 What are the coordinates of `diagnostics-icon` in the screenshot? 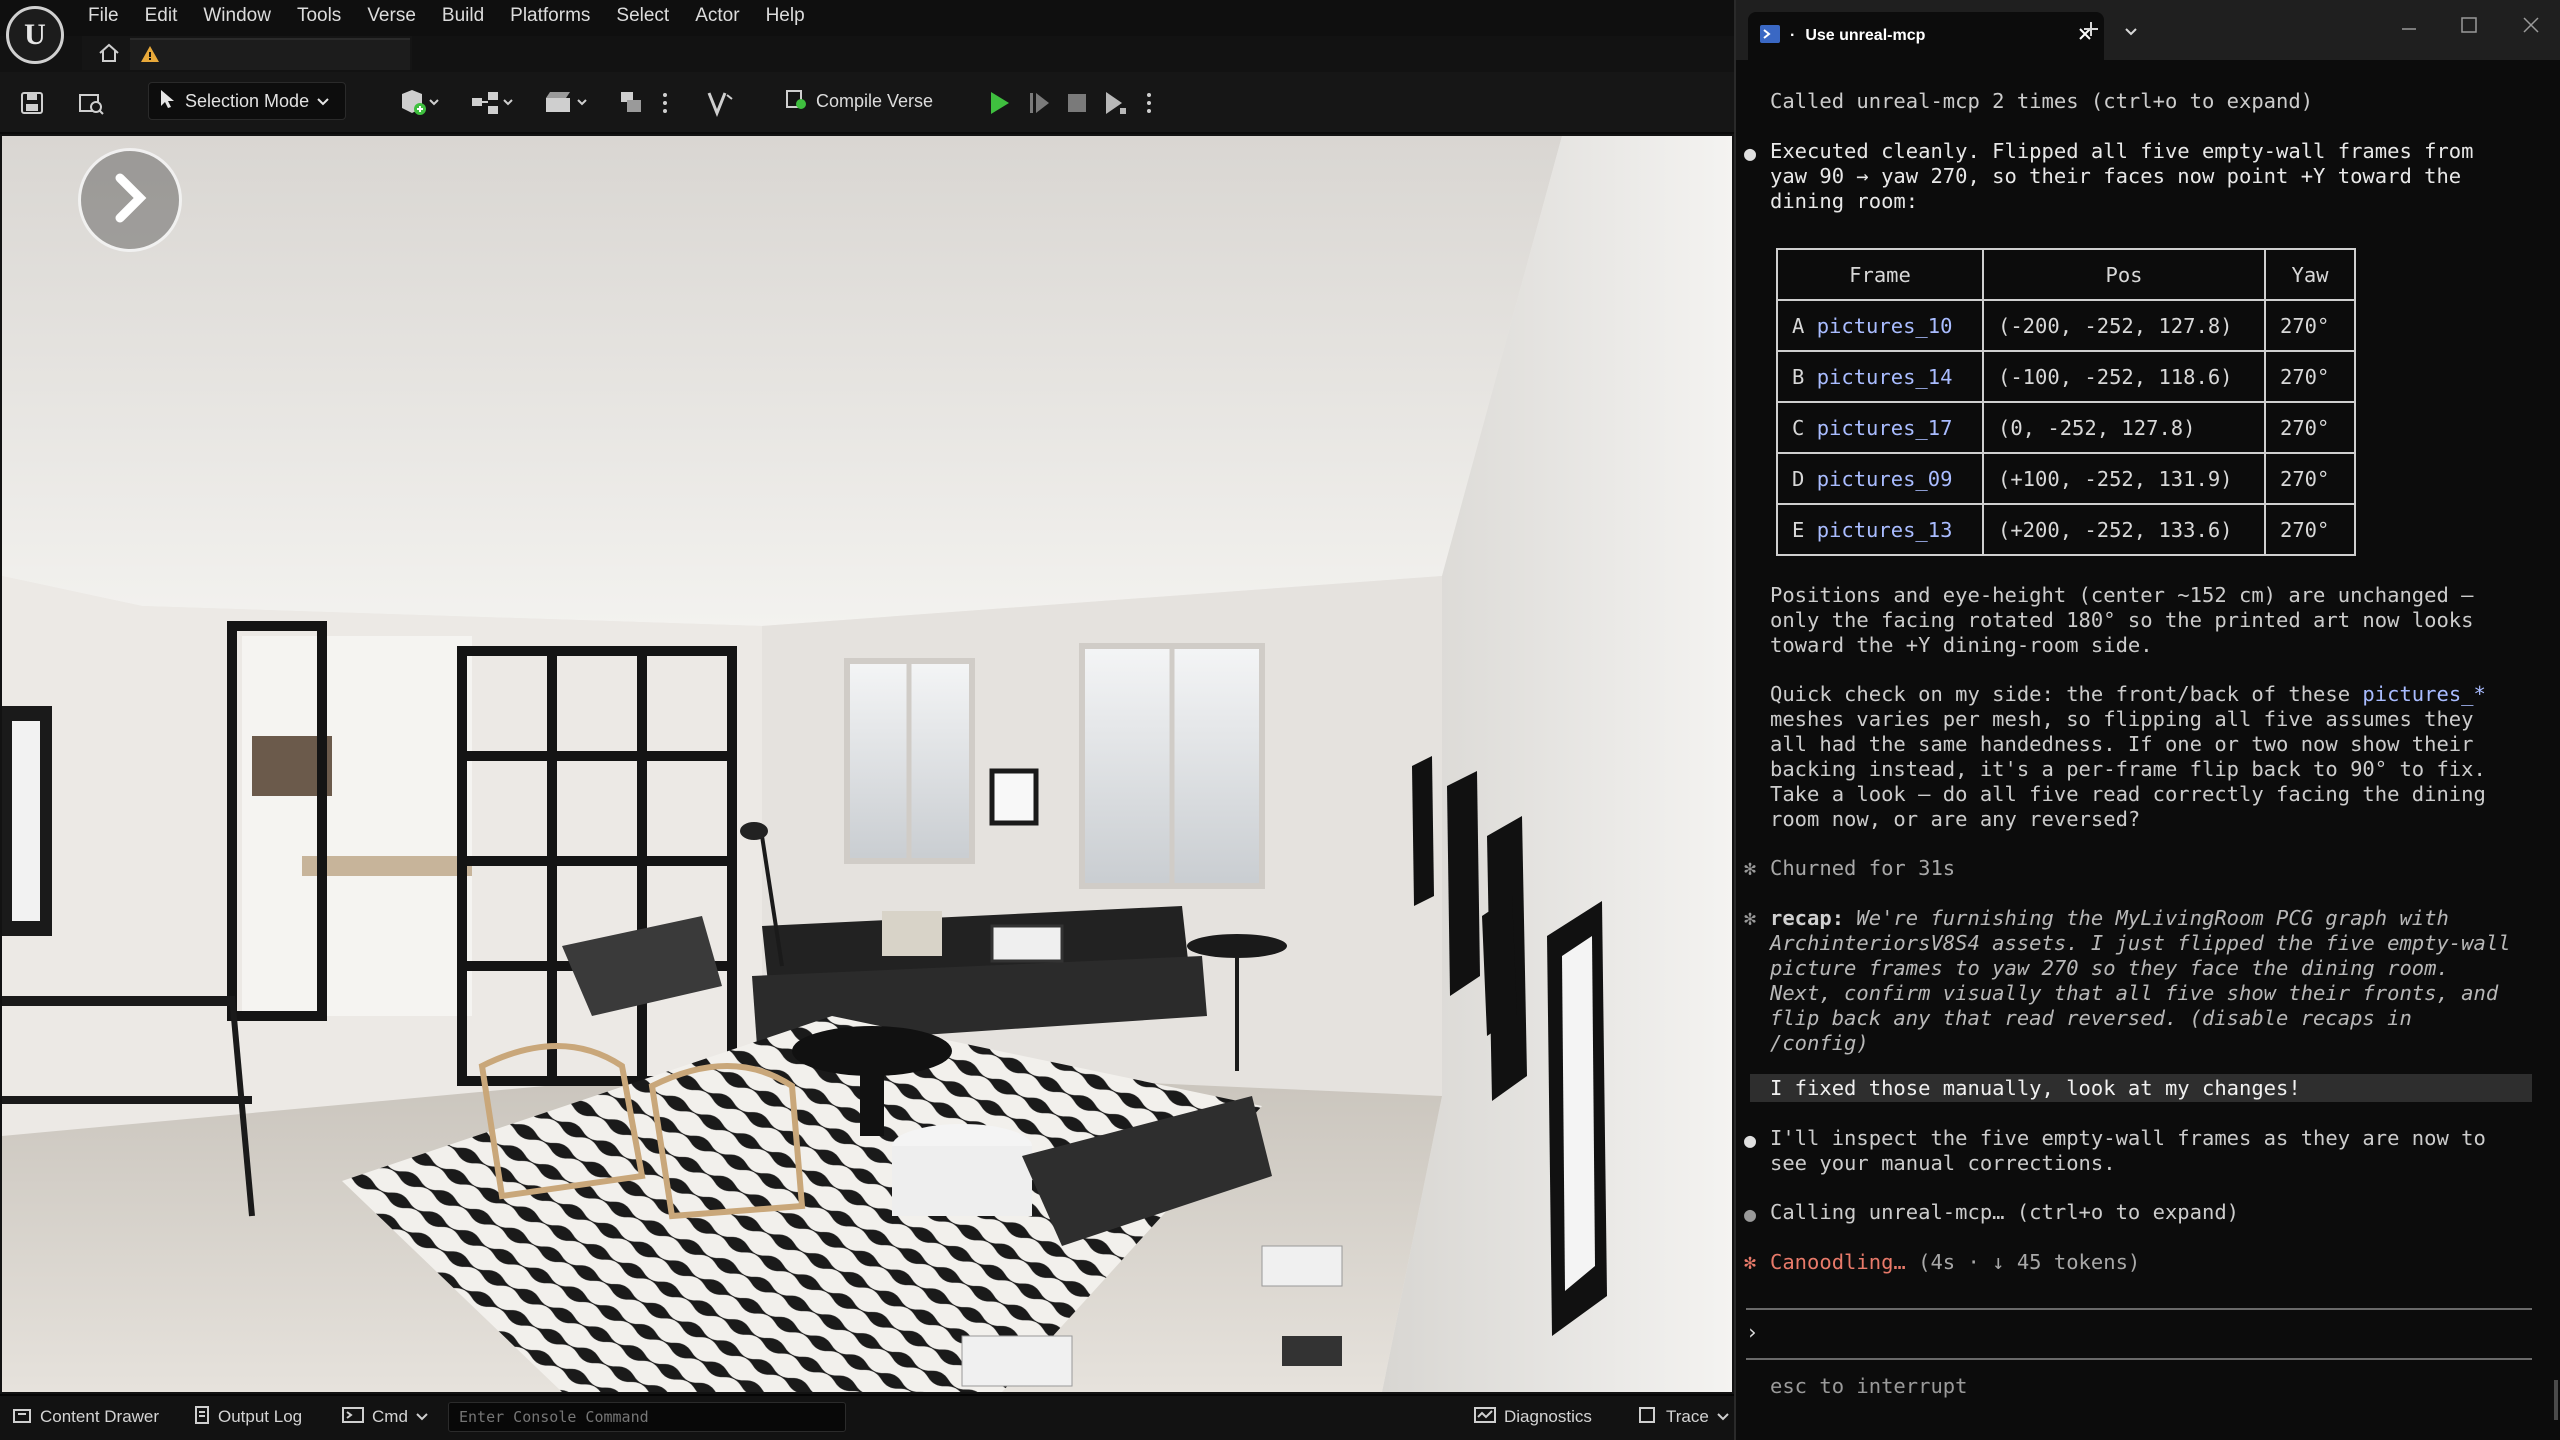 It's located at (1485, 1417).